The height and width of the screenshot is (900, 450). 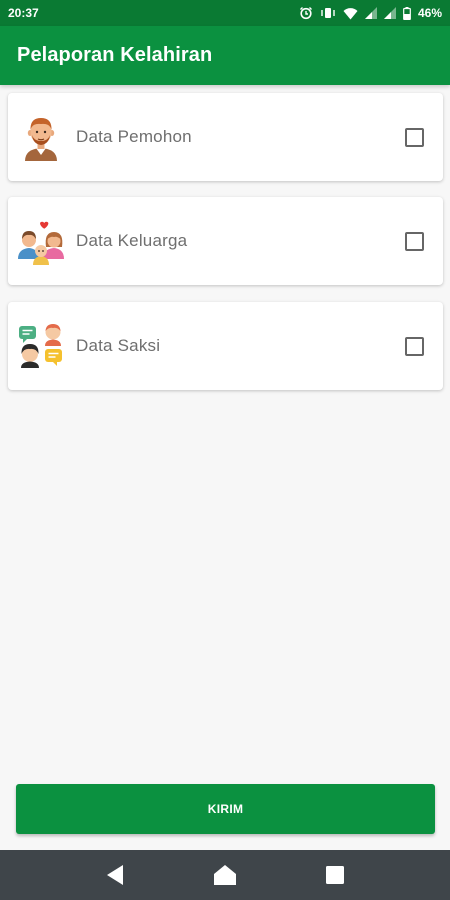 I want to click on app-bar: Pelaporan Kelahiran, so click(x=225, y=55).